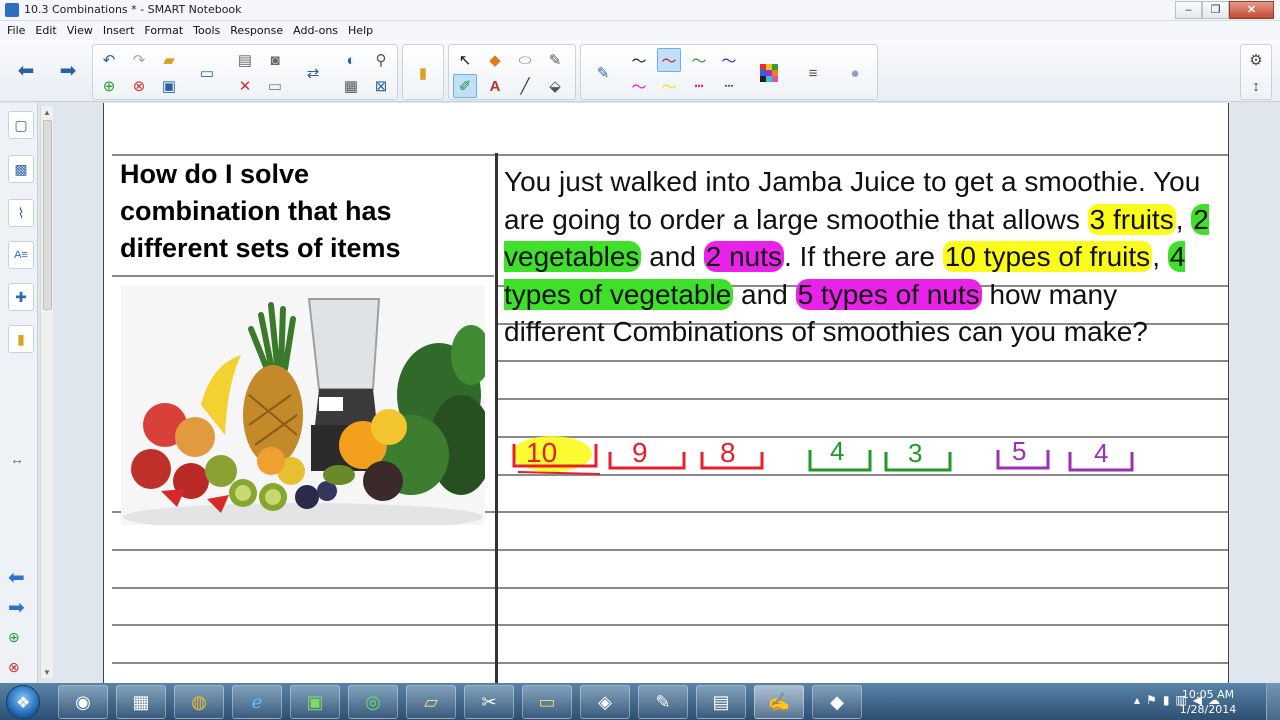 The image size is (1280, 720). Describe the element at coordinates (699, 60) in the screenshot. I see `pen-style-green-icon: 〜` at that location.